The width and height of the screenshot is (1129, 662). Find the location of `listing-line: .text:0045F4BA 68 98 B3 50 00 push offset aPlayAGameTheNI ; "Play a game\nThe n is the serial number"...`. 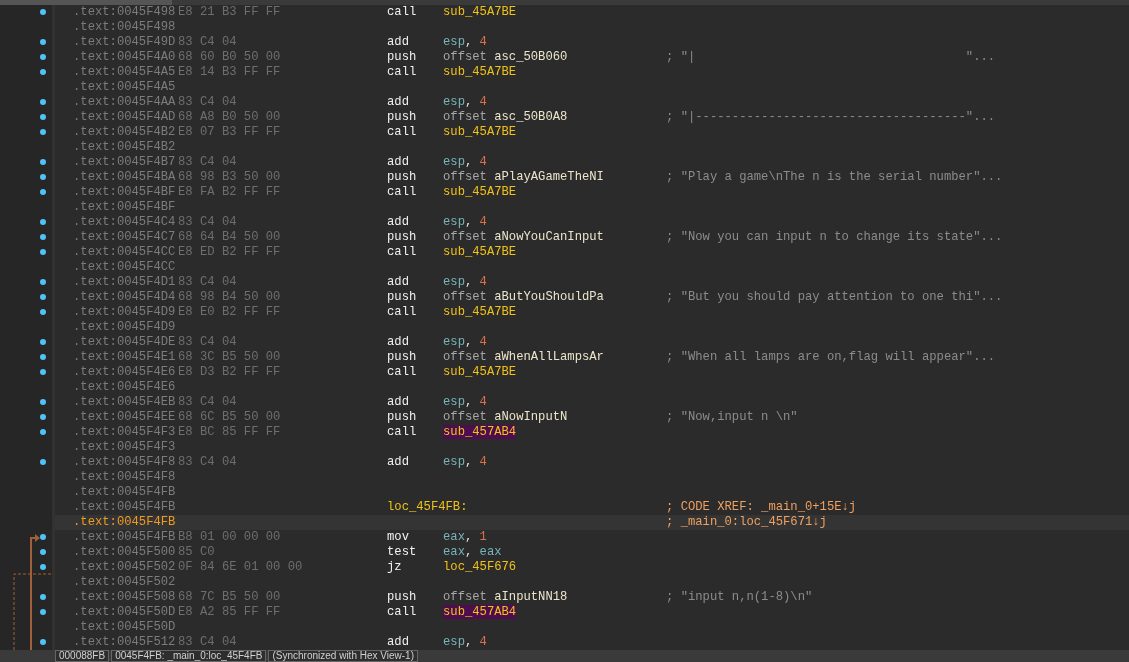

listing-line: .text:0045F4BA 68 98 B3 50 00 push offset aPlayAGameTheNI ; "Play a game\nThe n is the serial number"... is located at coordinates (592, 177).